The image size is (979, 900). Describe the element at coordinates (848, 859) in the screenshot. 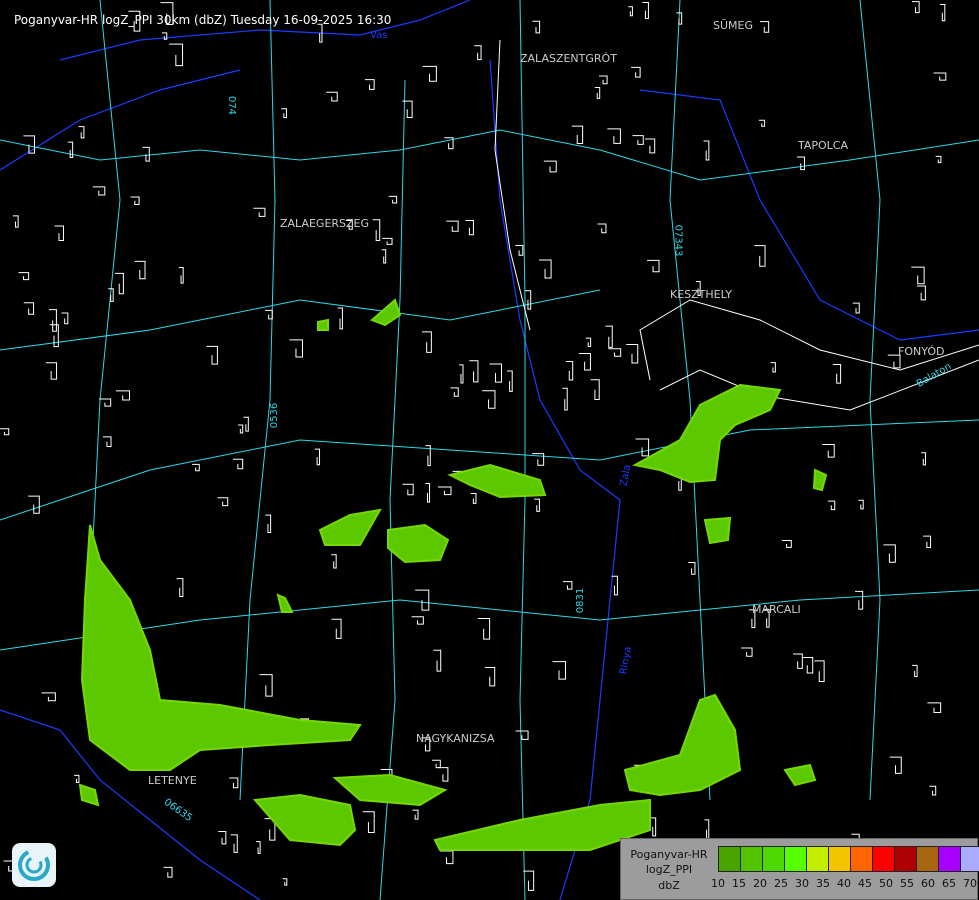

I see `legend-color-scale` at that location.